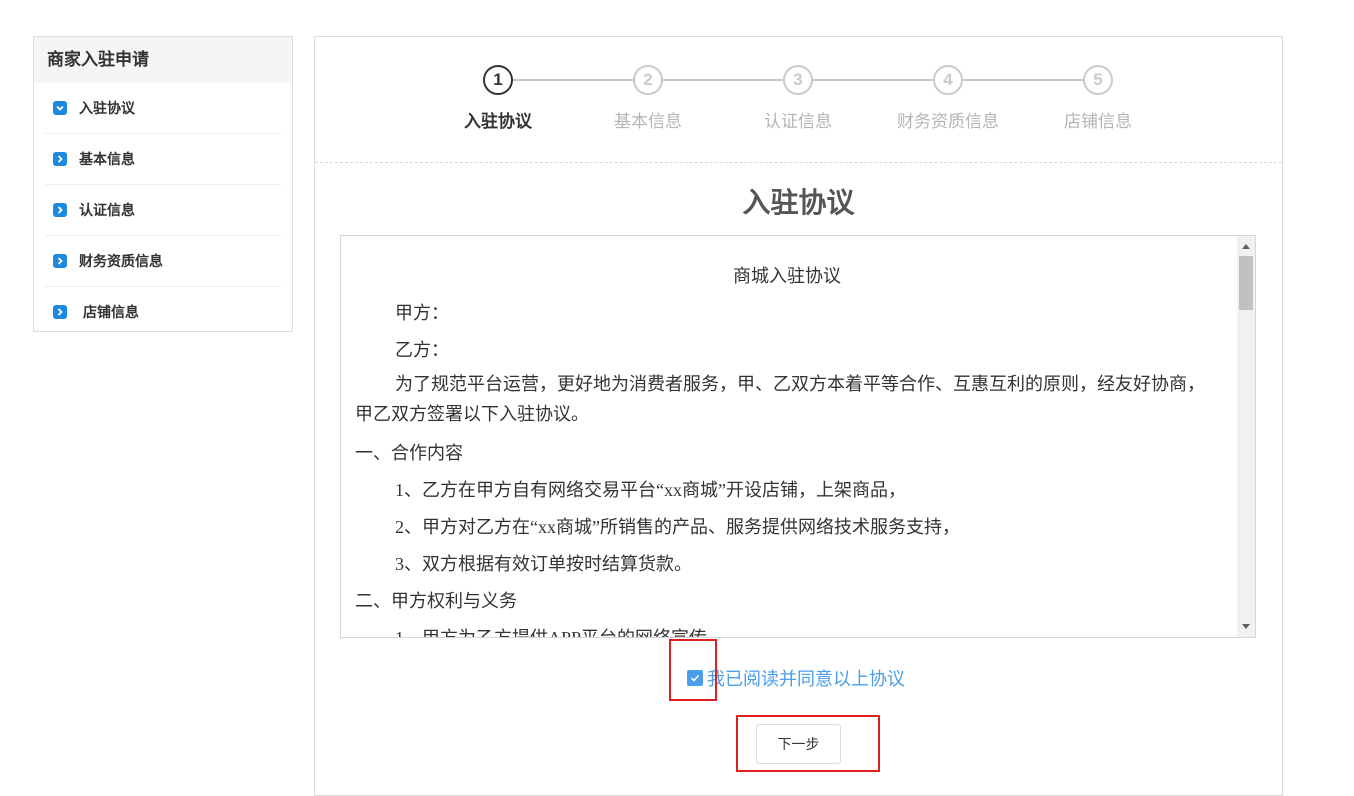  I want to click on step-number: 1, so click(498, 80).